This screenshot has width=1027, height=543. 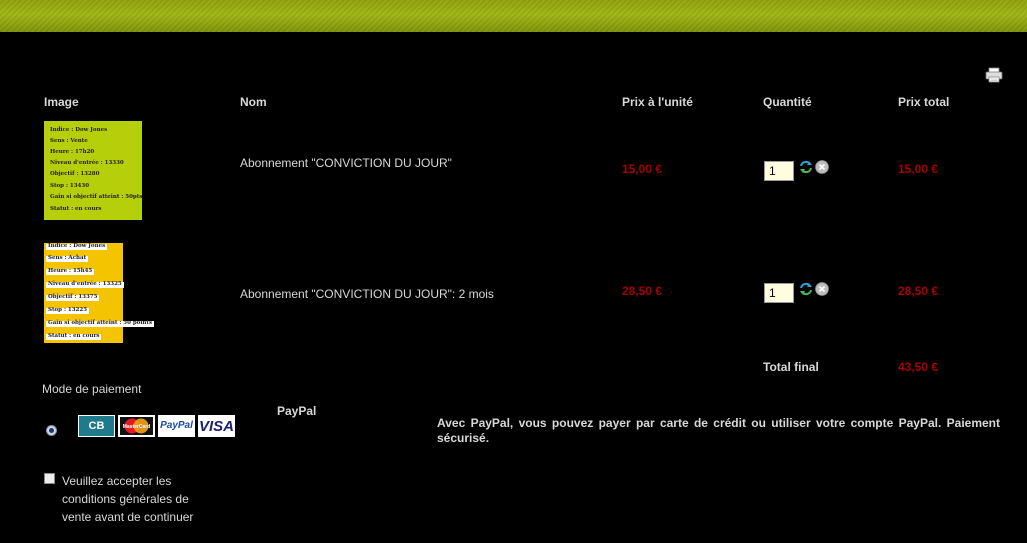 What do you see at coordinates (96, 197) in the screenshot?
I see `thumb-line: Gain si objectif atteint : 50pts` at bounding box center [96, 197].